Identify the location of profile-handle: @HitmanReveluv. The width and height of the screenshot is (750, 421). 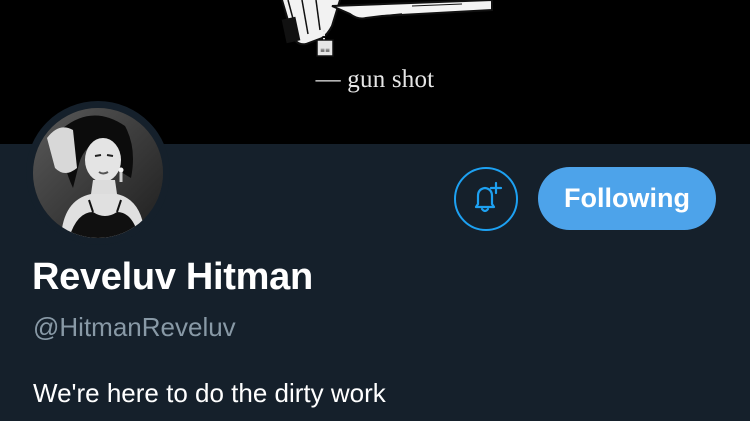
(134, 327).